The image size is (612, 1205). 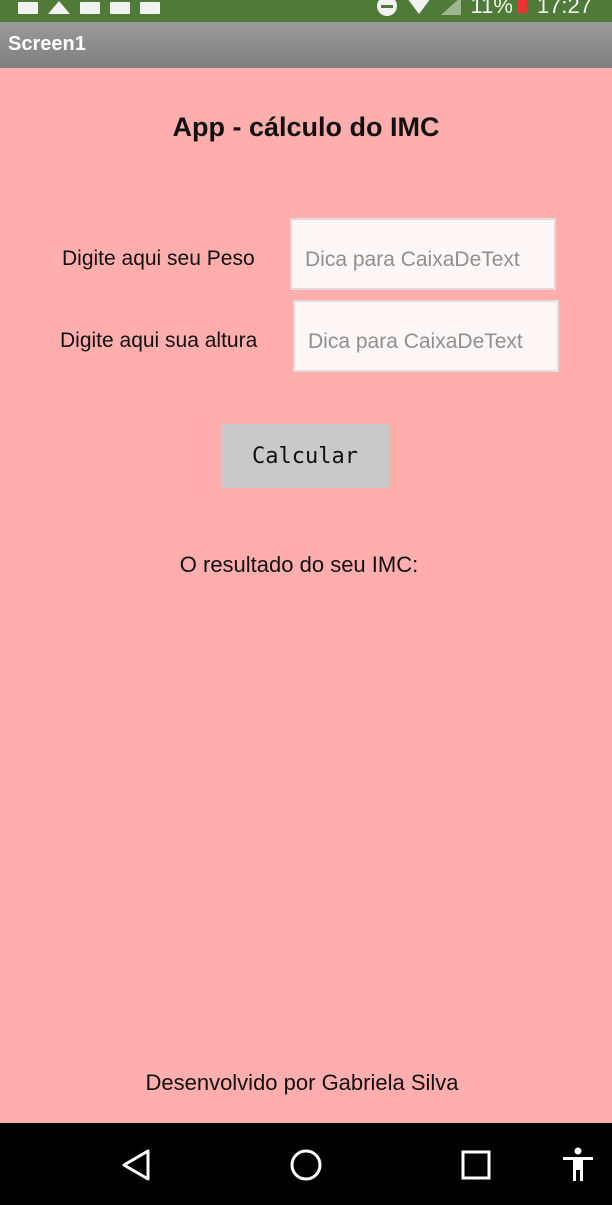 What do you see at coordinates (386, 8) in the screenshot?
I see `do-not-disturb-icon` at bounding box center [386, 8].